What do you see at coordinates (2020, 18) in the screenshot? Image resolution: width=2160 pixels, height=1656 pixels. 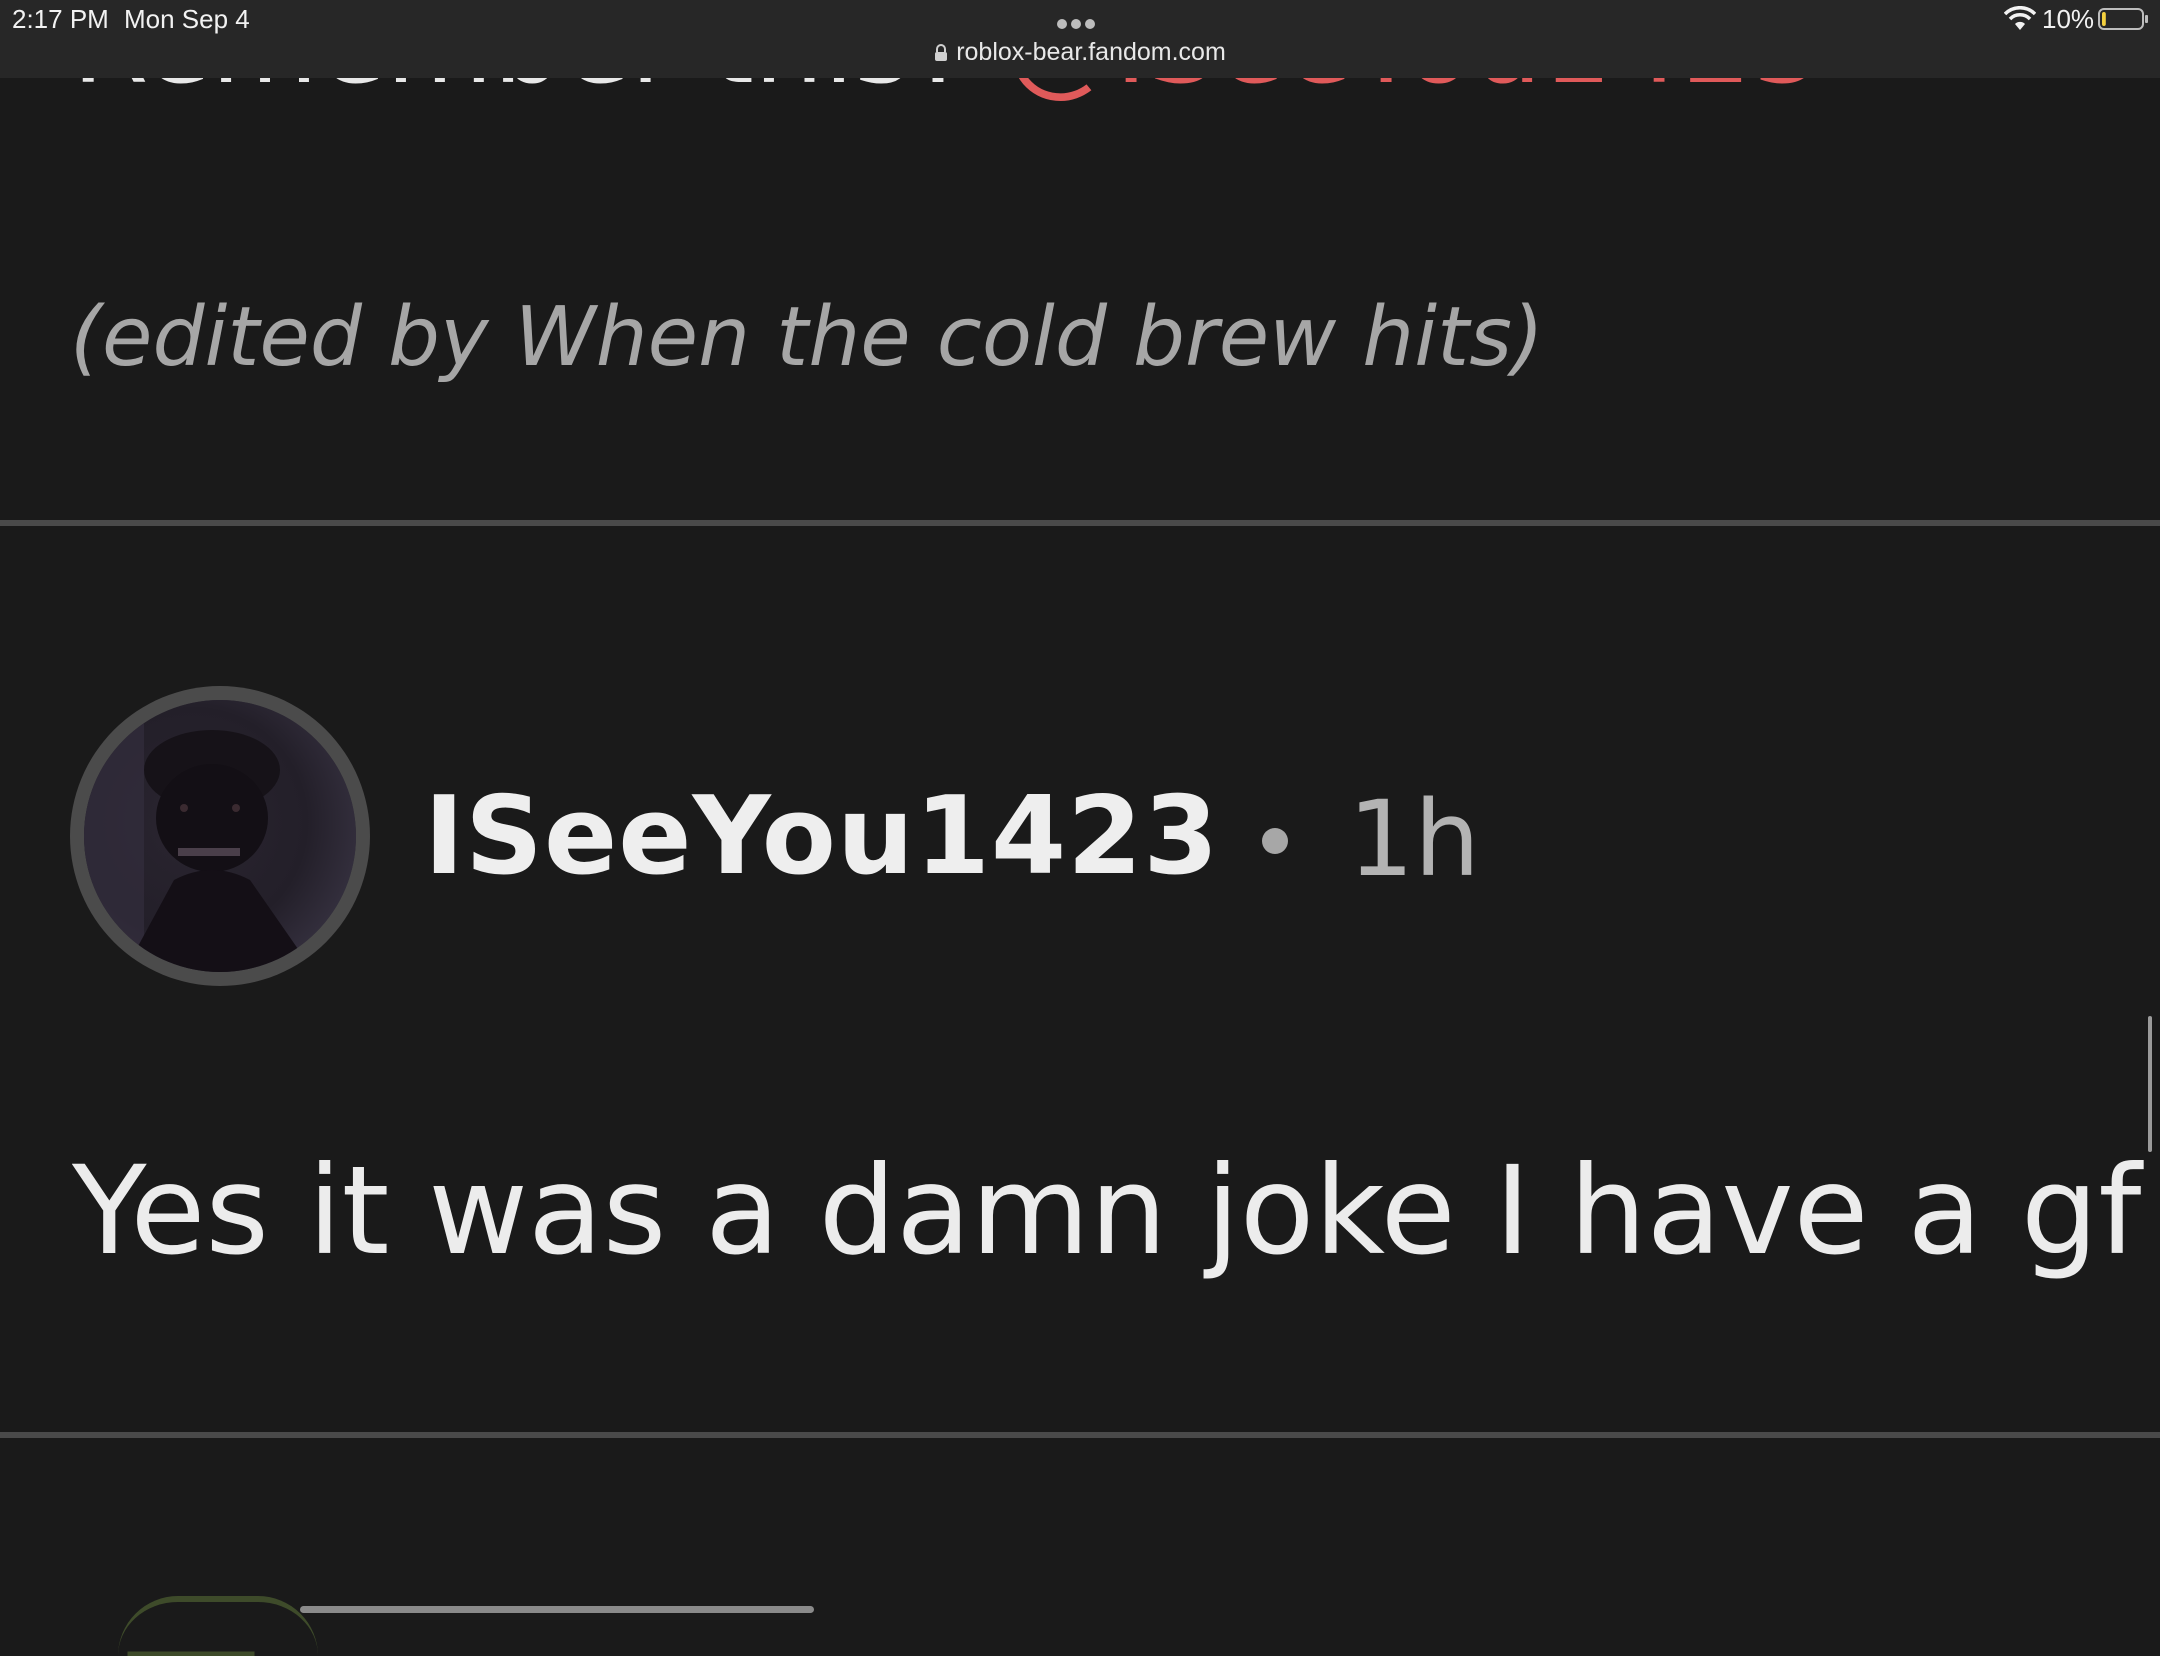 I see `wifi-icon` at bounding box center [2020, 18].